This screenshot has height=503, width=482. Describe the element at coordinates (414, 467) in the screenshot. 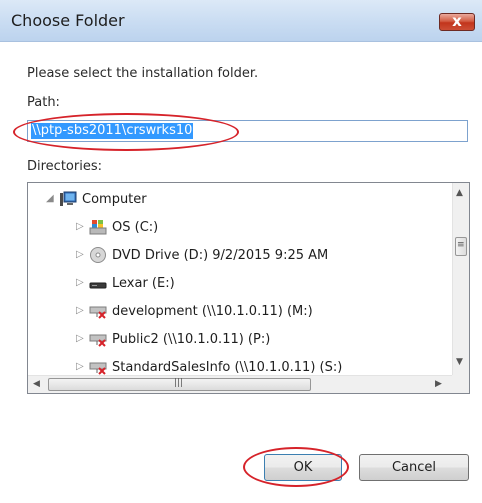

I see `cancel-button: Cancel` at that location.